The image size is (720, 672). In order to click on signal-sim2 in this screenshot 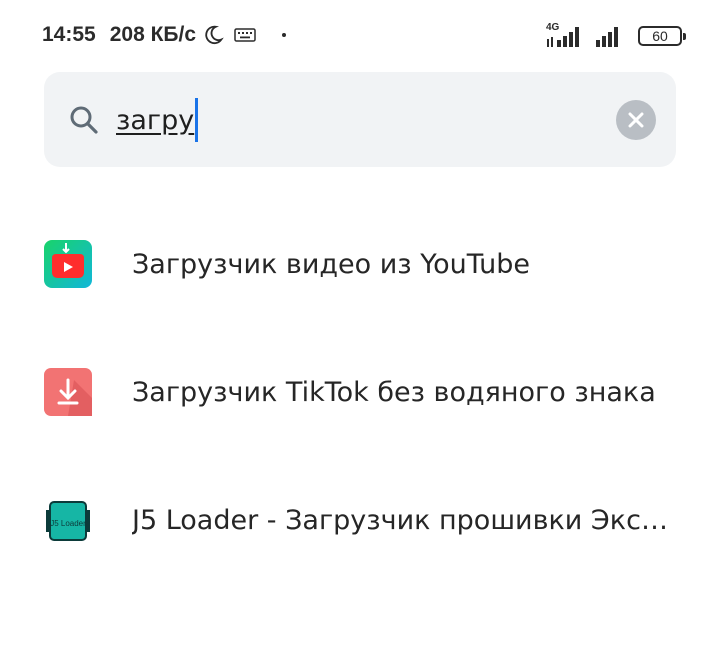, I will do `click(610, 36)`.